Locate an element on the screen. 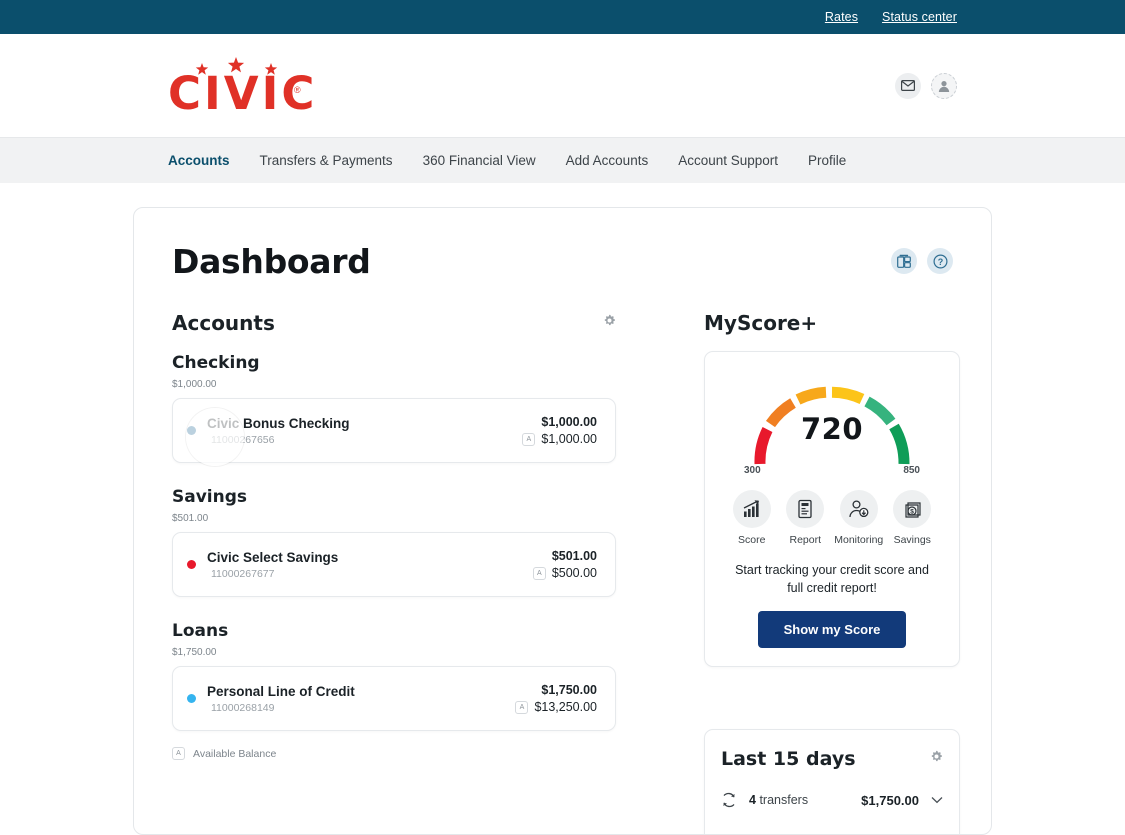 This screenshot has height=835, width=1125. last-15-days-card: Last 15 days 4 transfers $1,750.00 is located at coordinates (832, 781).